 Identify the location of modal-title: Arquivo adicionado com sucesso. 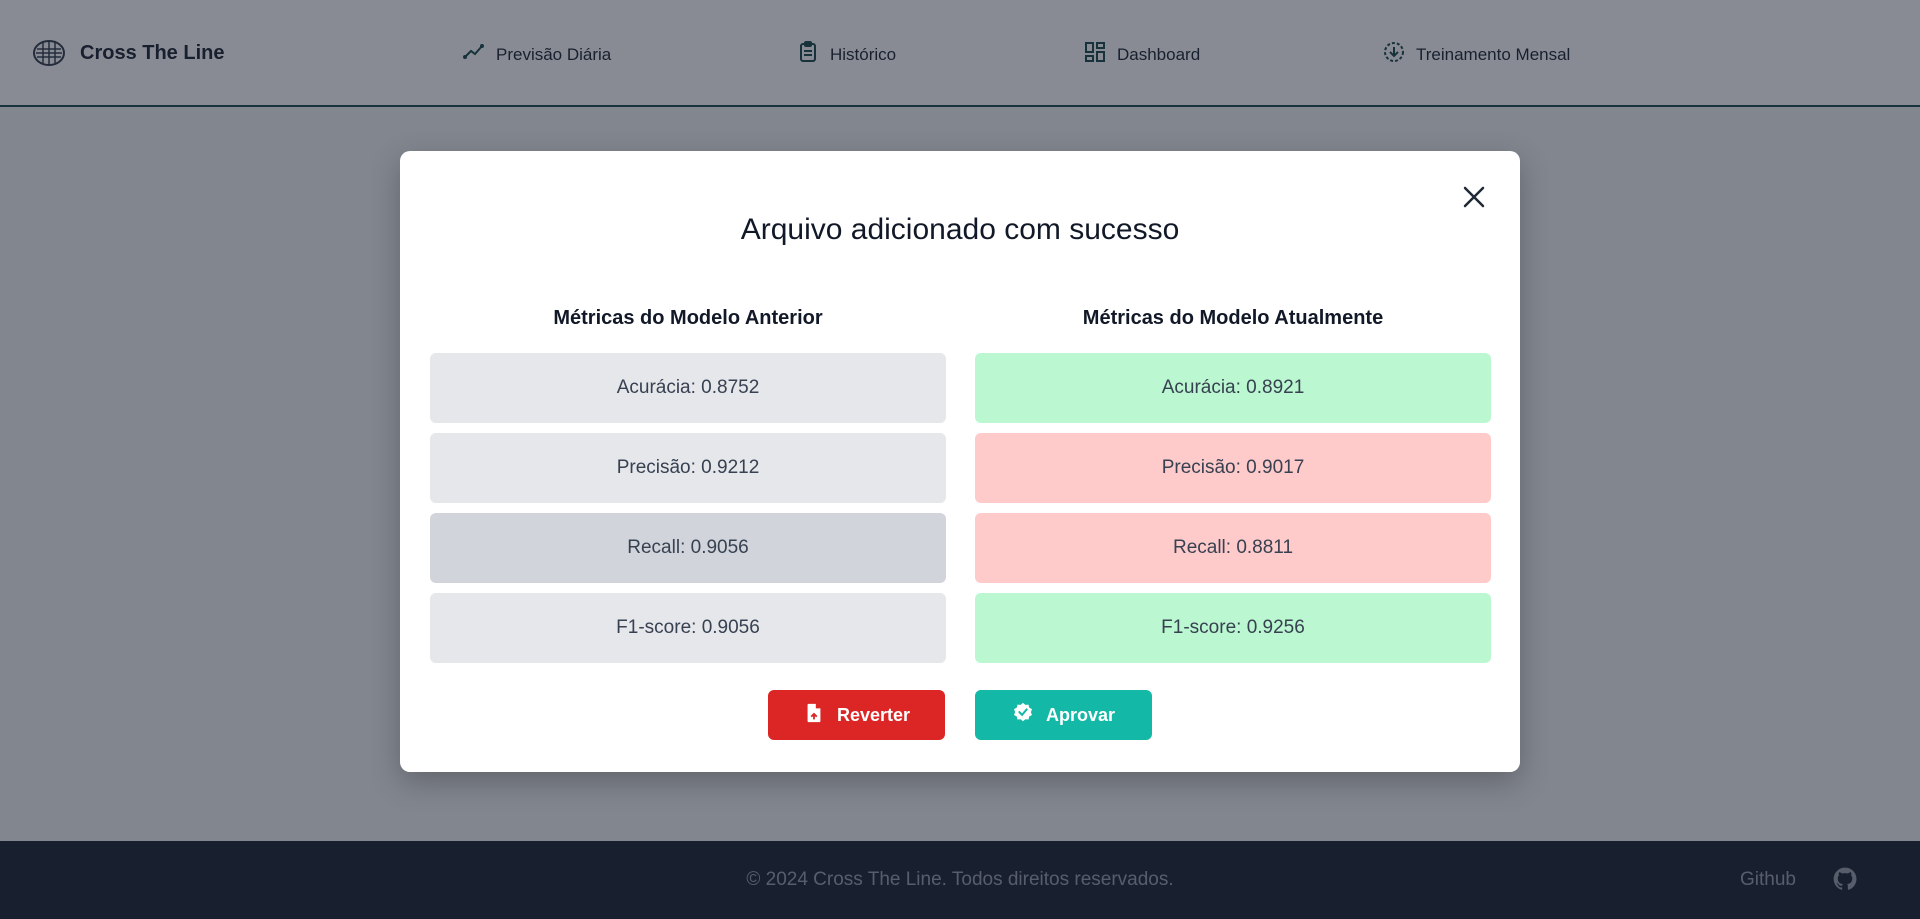
(960, 229).